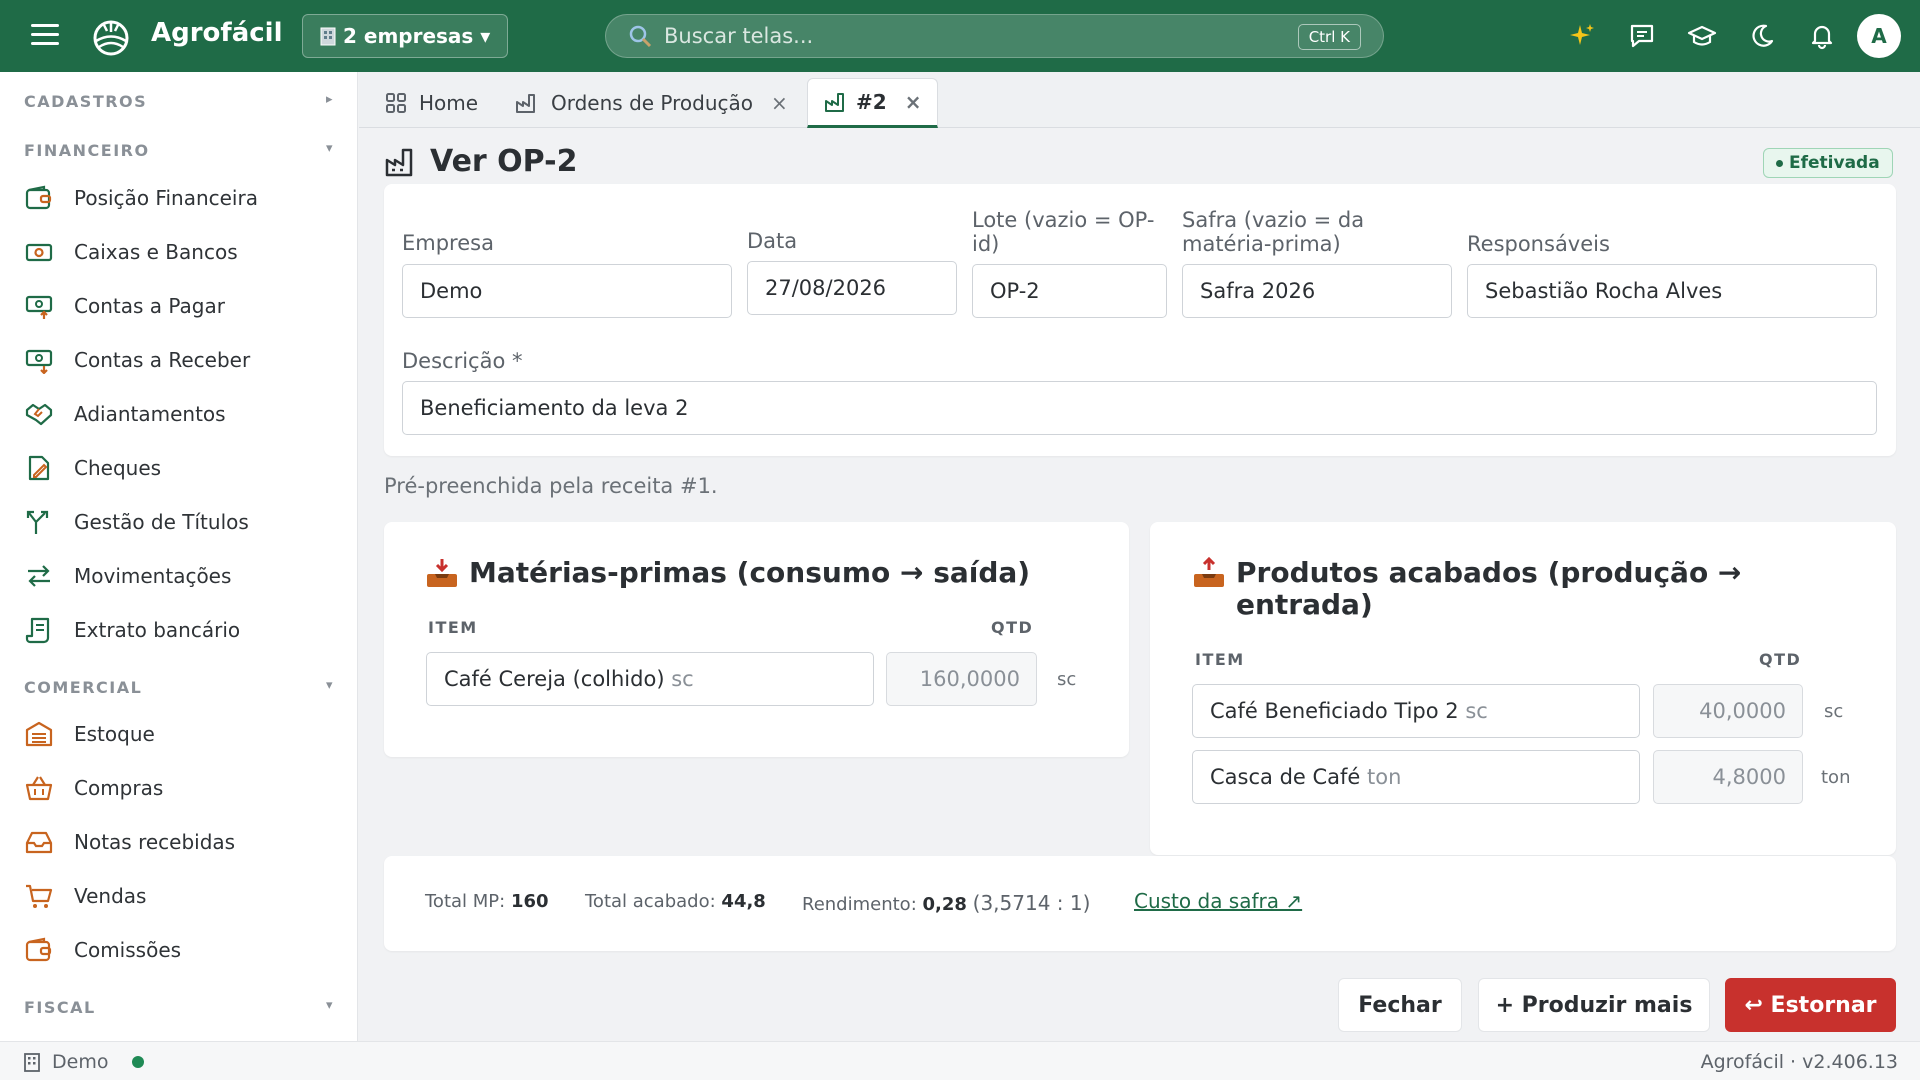  Describe the element at coordinates (114, 734) in the screenshot. I see `sidebar-item-label: Estoque` at that location.